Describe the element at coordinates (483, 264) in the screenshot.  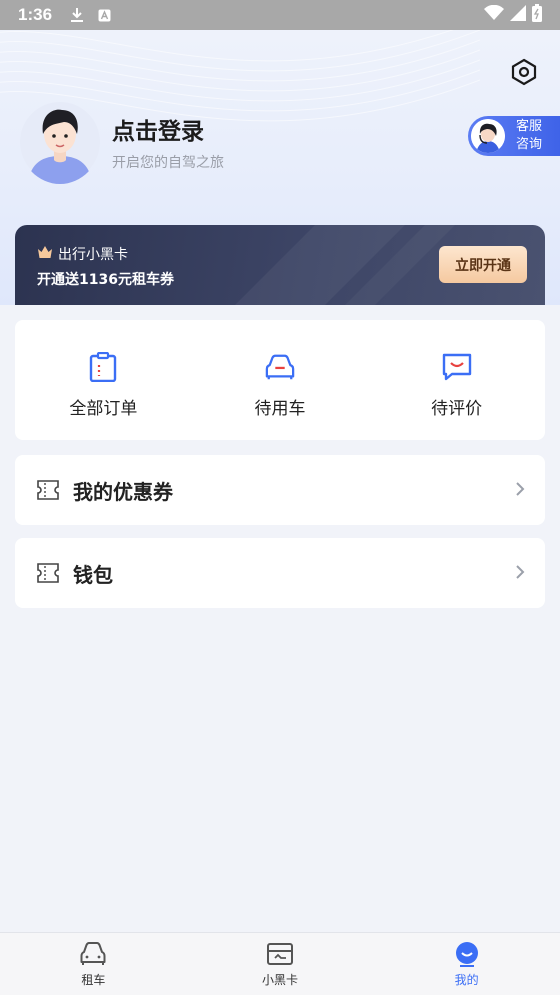
I see `activate-vip-button: 立即开通` at that location.